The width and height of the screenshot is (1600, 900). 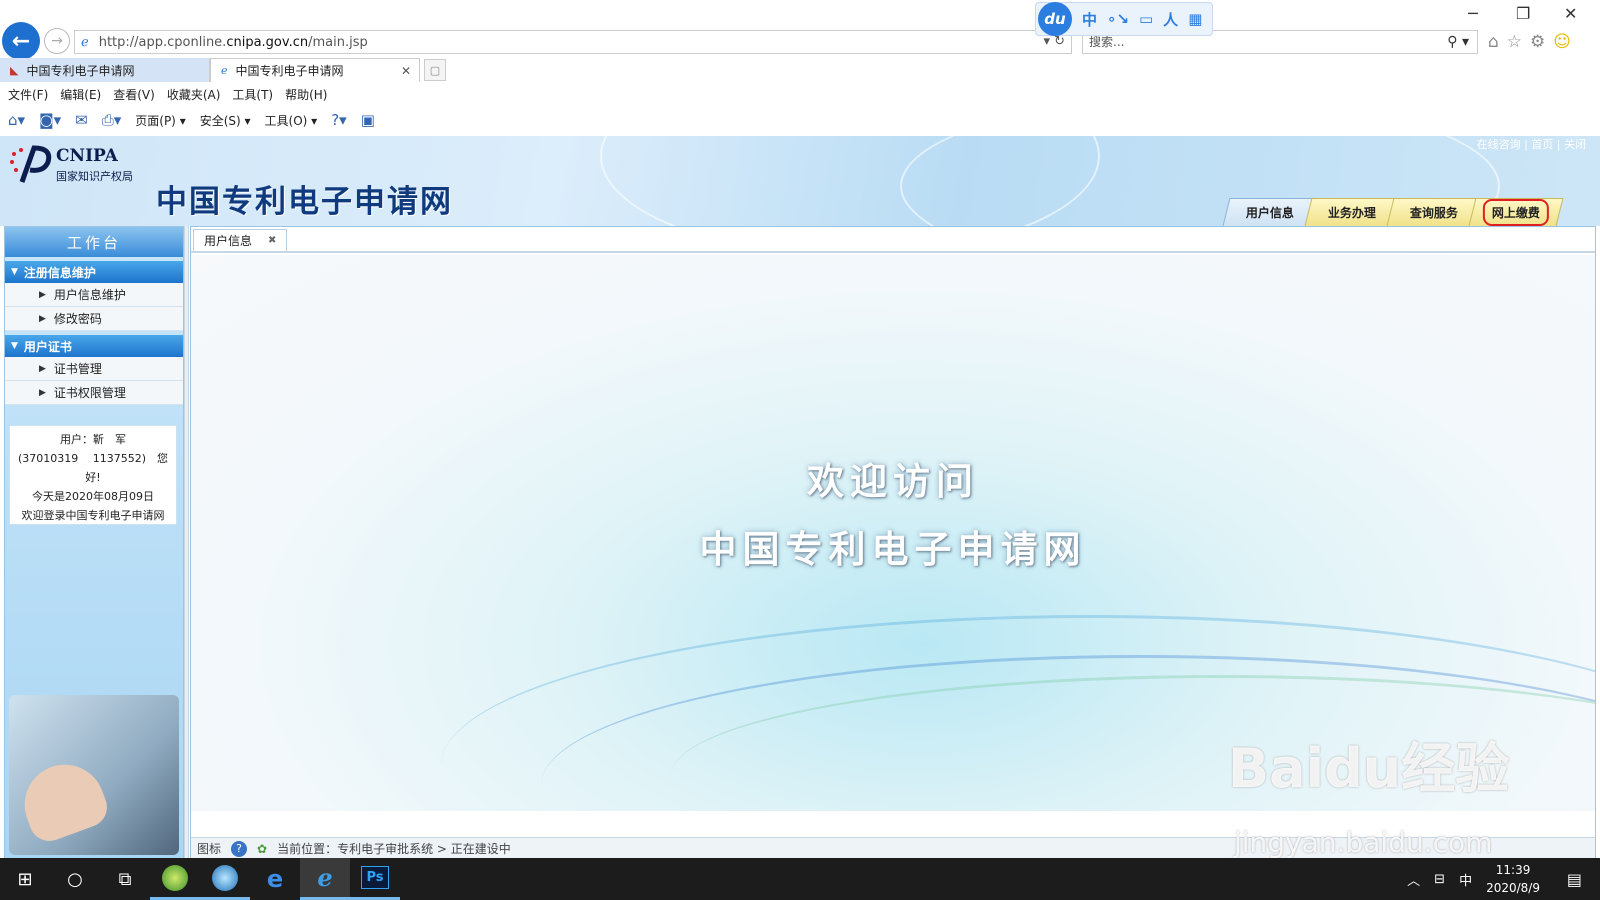 I want to click on group-label: 用户证书, so click(x=47, y=346).